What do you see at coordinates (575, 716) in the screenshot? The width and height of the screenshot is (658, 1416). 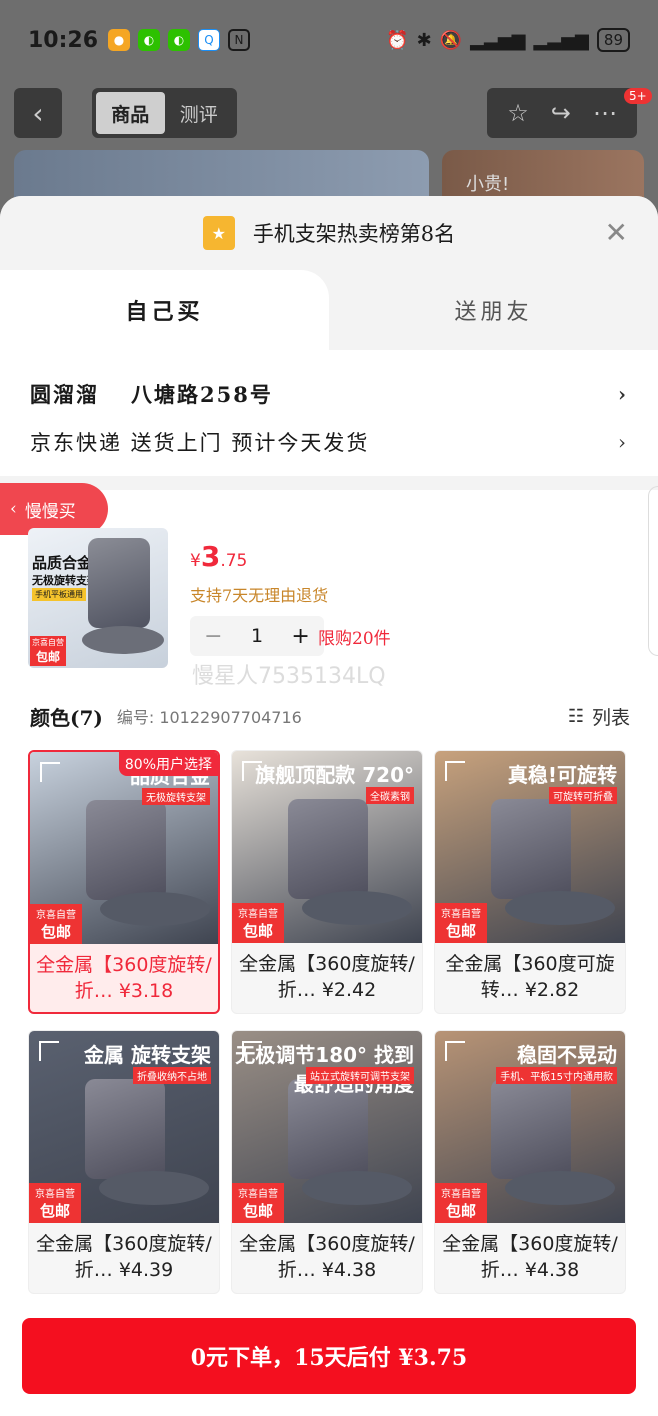 I see `list-icon: ☷` at bounding box center [575, 716].